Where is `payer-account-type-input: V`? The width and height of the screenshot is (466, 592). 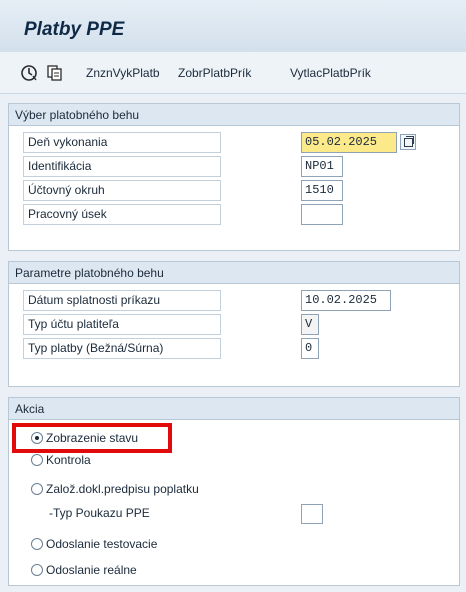 payer-account-type-input: V is located at coordinates (310, 324).